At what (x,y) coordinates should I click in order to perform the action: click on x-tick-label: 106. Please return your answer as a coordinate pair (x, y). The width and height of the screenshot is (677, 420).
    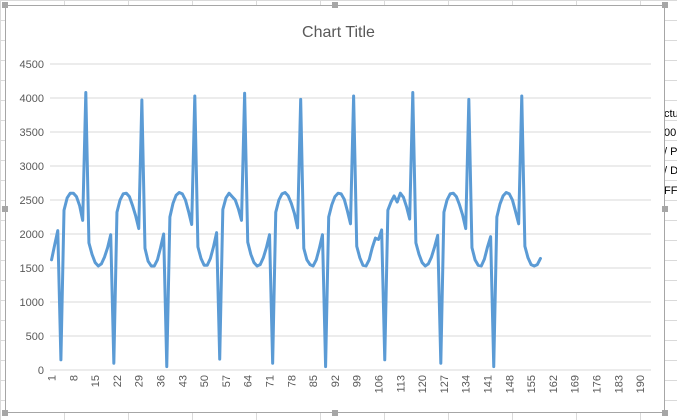
    Looking at the image, I should click on (380, 384).